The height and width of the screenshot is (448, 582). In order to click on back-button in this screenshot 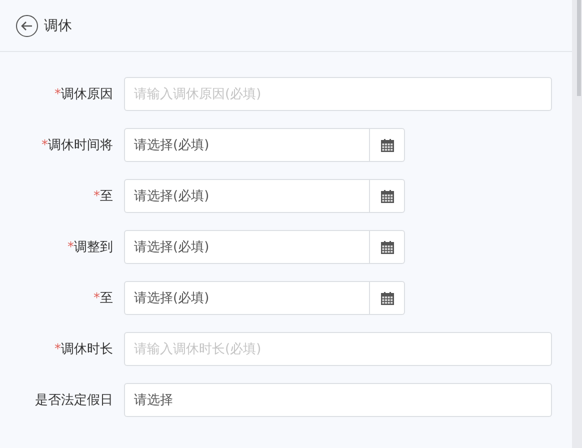, I will do `click(27, 25)`.